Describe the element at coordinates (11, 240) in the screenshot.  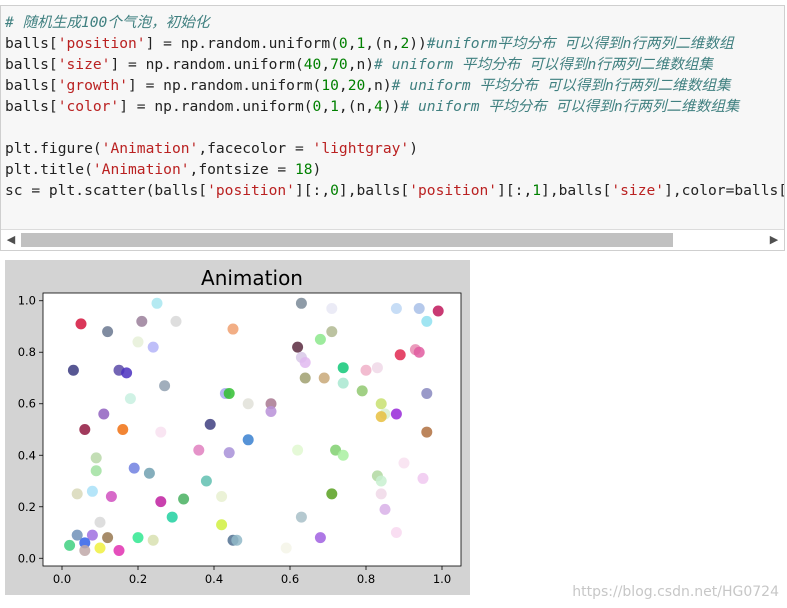
I see `scroll-left-icon: ◀` at that location.